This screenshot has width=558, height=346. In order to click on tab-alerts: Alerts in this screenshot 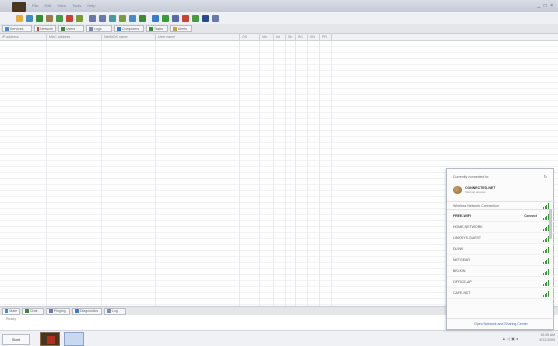, I will do `click(181, 28)`.